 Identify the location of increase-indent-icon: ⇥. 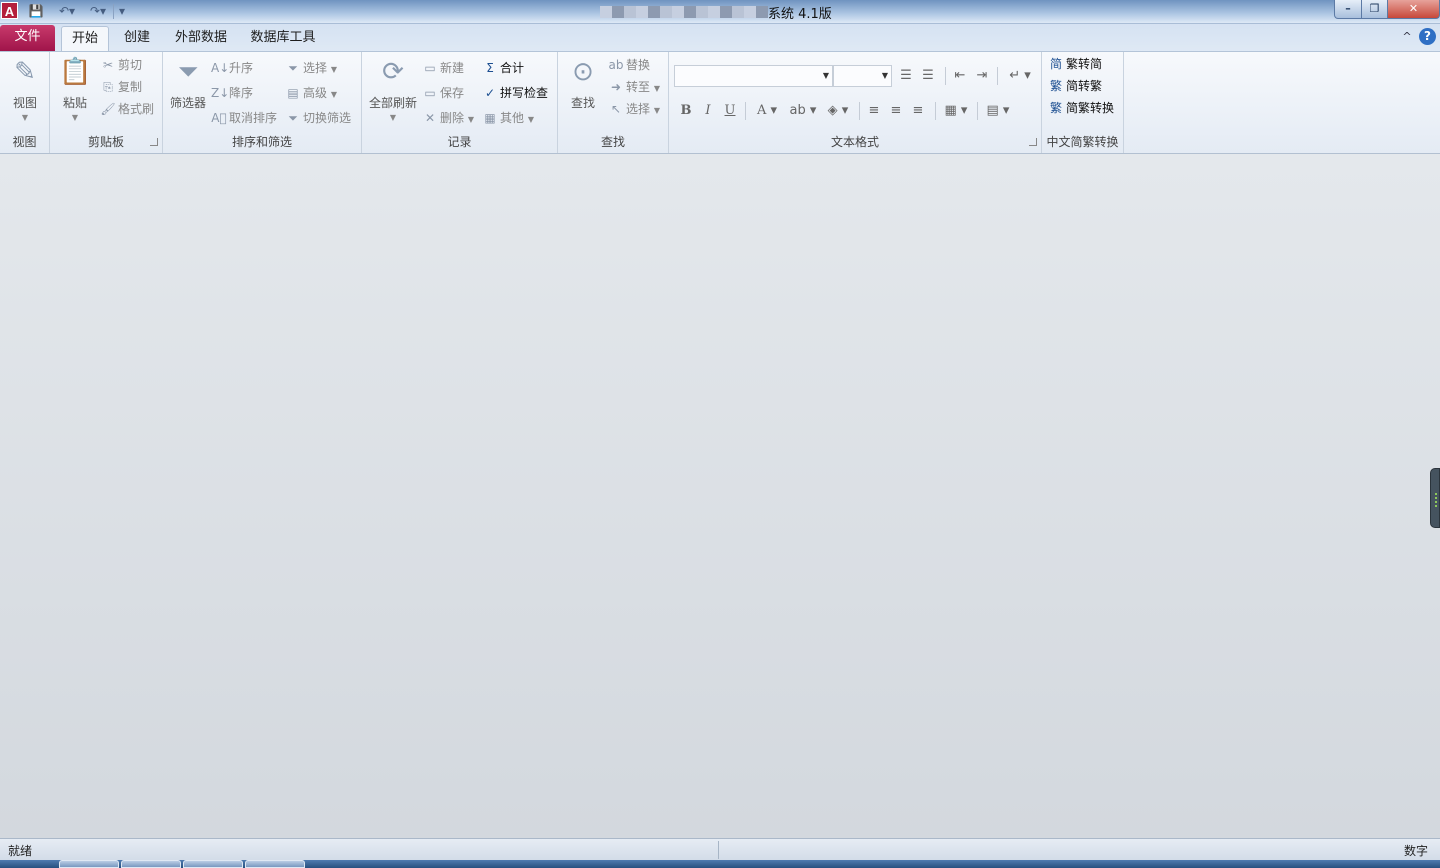
(982, 76).